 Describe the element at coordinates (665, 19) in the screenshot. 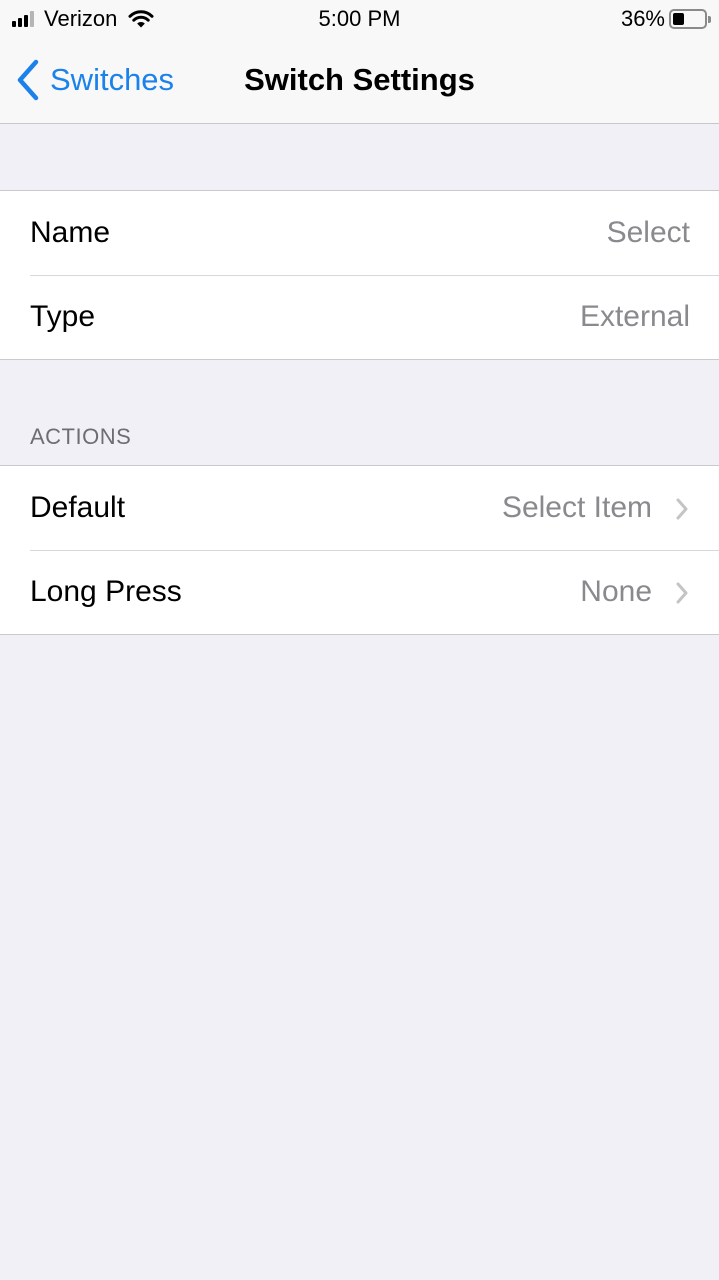

I see `status-right: 36%` at that location.